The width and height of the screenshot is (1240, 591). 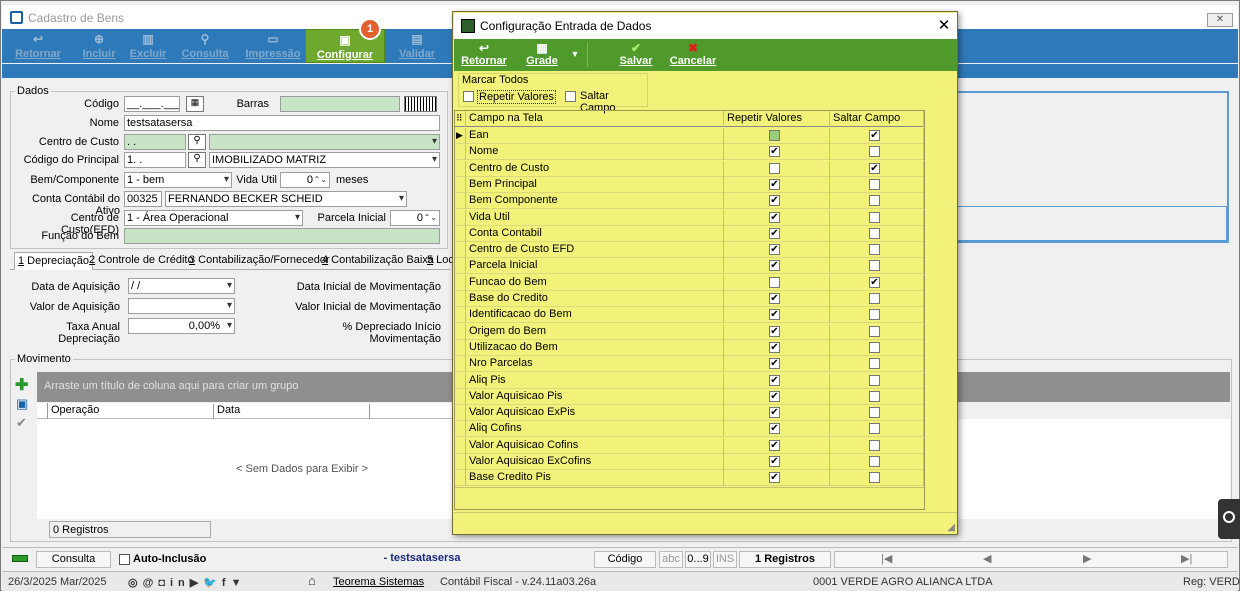 I want to click on clipboard-icon: ▣, so click(x=22, y=404).